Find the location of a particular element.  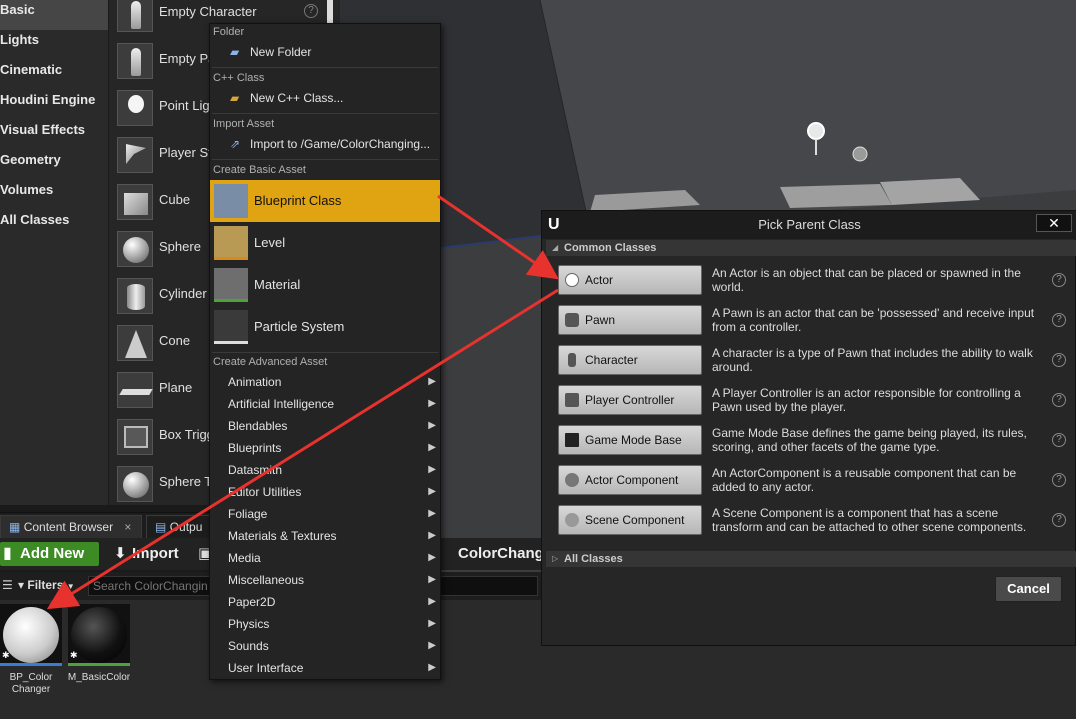

tab-output-log: ▤ Outpu is located at coordinates (181, 527).